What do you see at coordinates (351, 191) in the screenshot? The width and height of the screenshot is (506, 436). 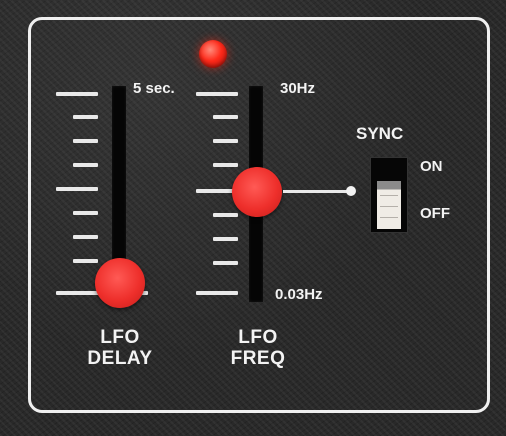 I see `sync-connector-dot-icon` at bounding box center [351, 191].